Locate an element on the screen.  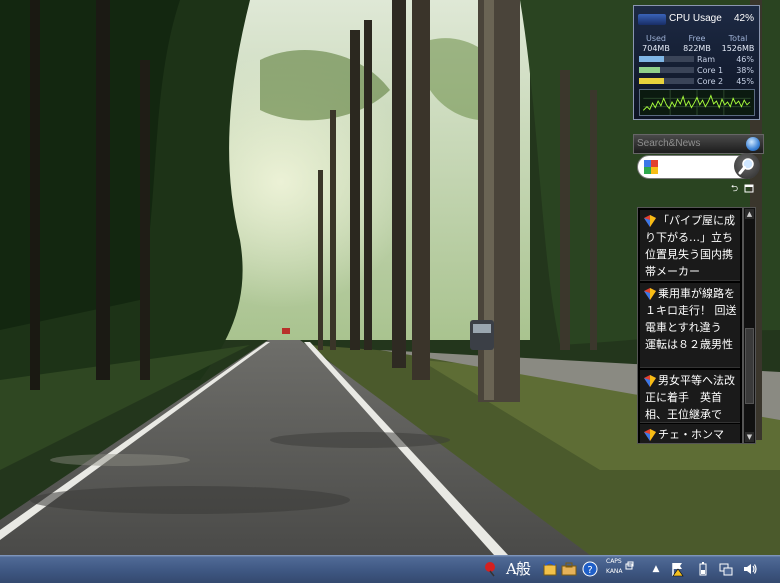
taskbar: A般 ? CAPS KANA ▲ is located at coordinates (390, 569).